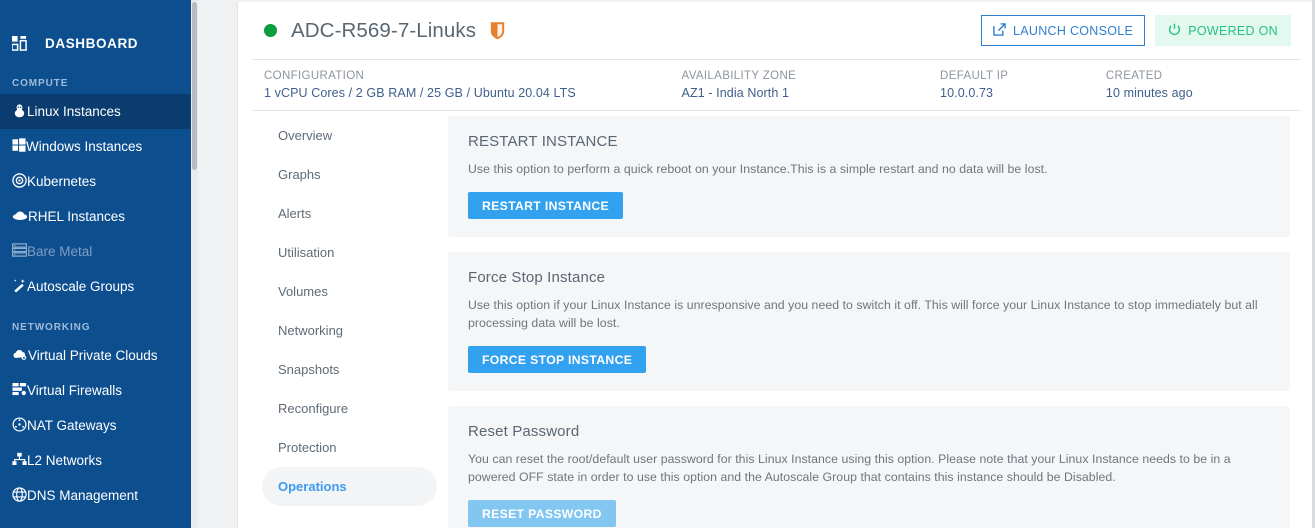 Image resolution: width=1315 pixels, height=528 pixels. What do you see at coordinates (305, 135) in the screenshot?
I see `tab-label: Overview` at bounding box center [305, 135].